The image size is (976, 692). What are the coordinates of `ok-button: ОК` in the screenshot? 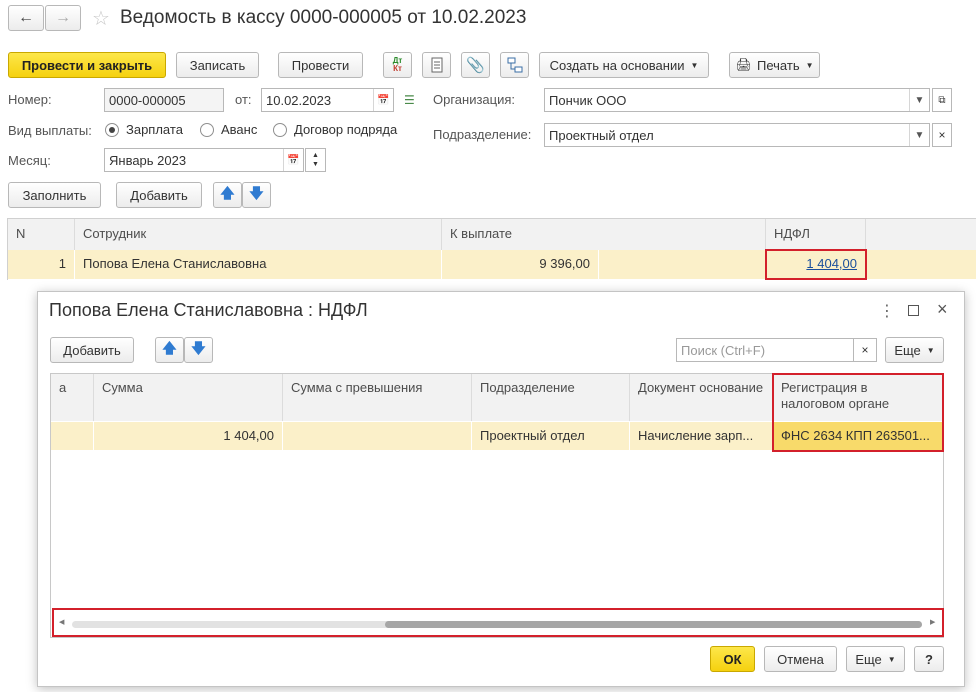 It's located at (732, 659).